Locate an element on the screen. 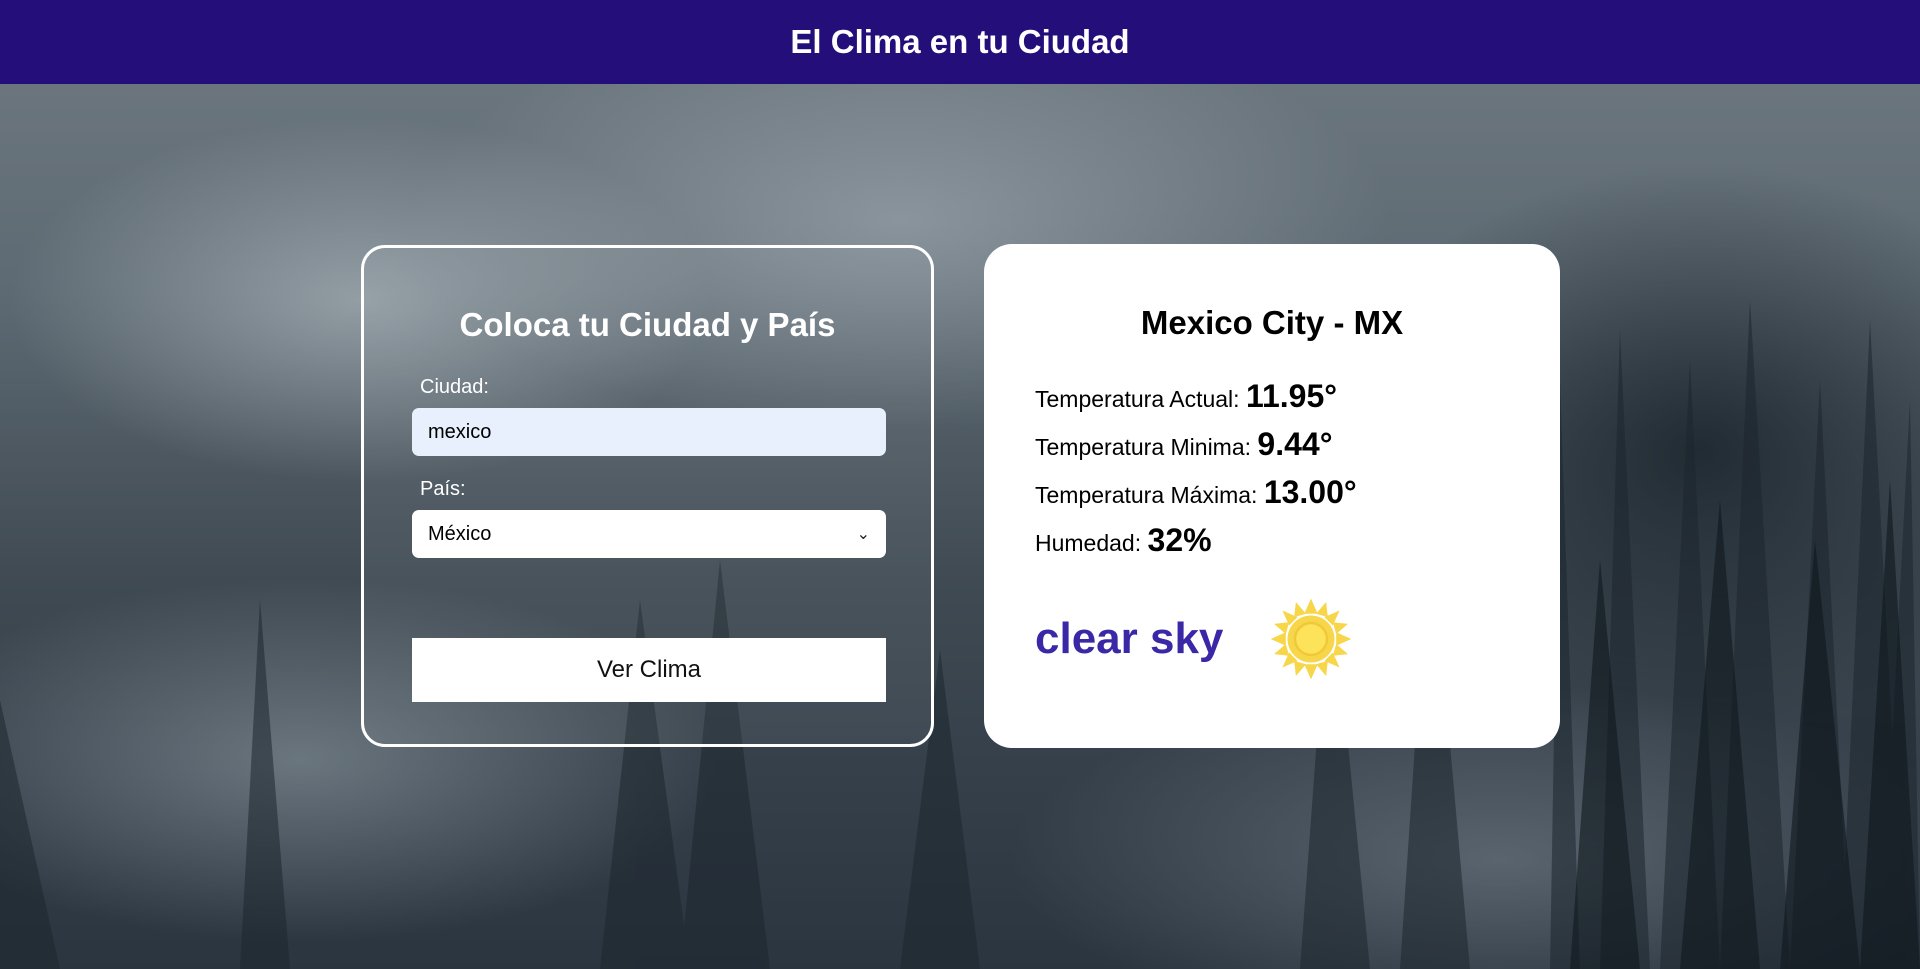 The image size is (1920, 969). max-temp-label: Temperatura Máxima: is located at coordinates (1146, 495).